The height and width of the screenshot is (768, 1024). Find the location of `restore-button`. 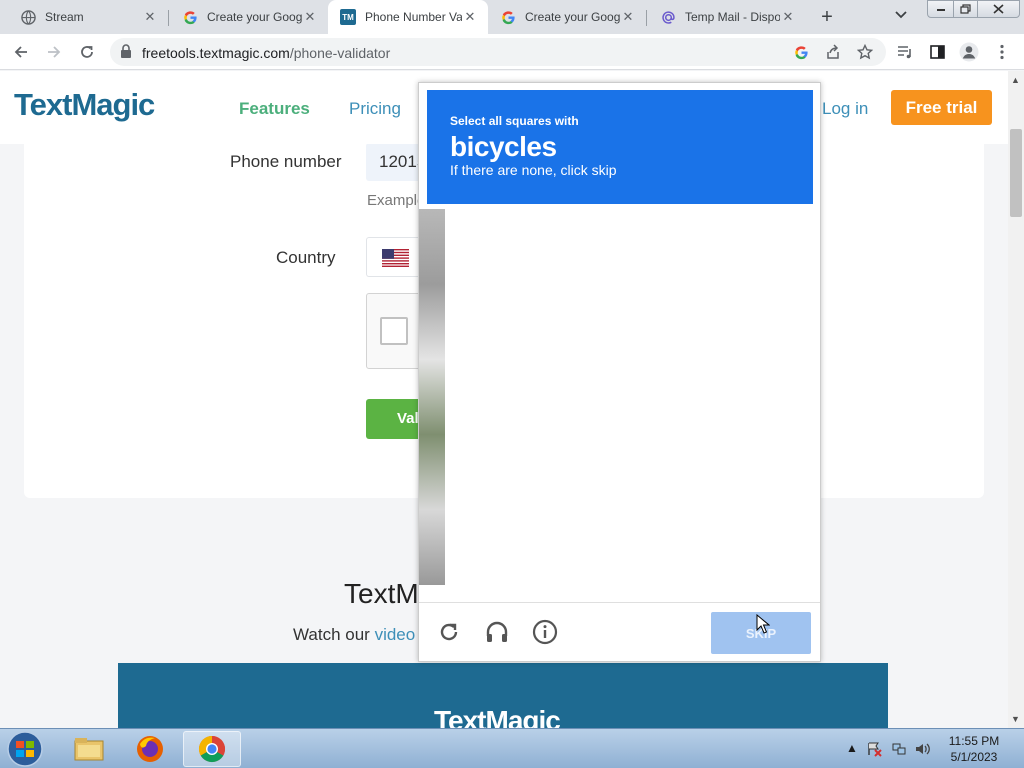

restore-button is located at coordinates (965, 9).